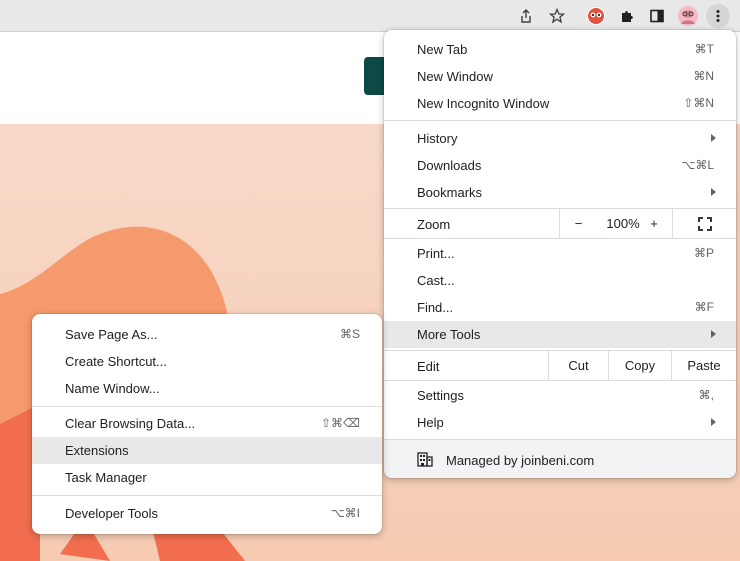 The width and height of the screenshot is (740, 561). What do you see at coordinates (560, 422) in the screenshot?
I see `menu-item-help: Help` at bounding box center [560, 422].